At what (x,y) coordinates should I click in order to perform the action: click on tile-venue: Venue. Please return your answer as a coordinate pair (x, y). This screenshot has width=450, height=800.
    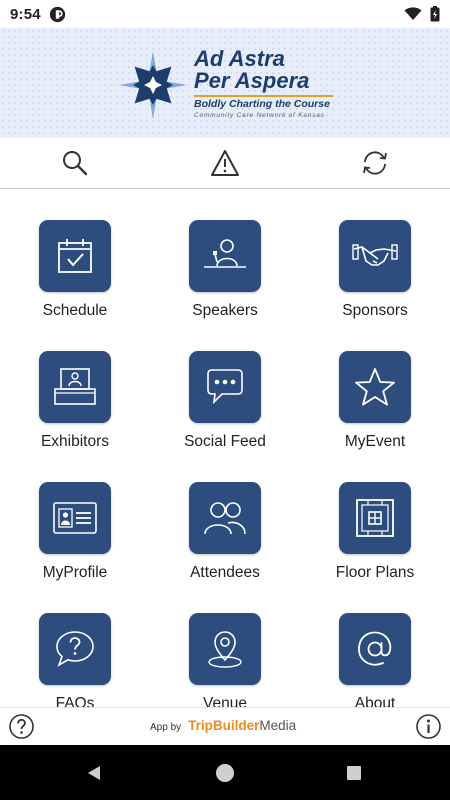
    Looking at the image, I should click on (225, 645).